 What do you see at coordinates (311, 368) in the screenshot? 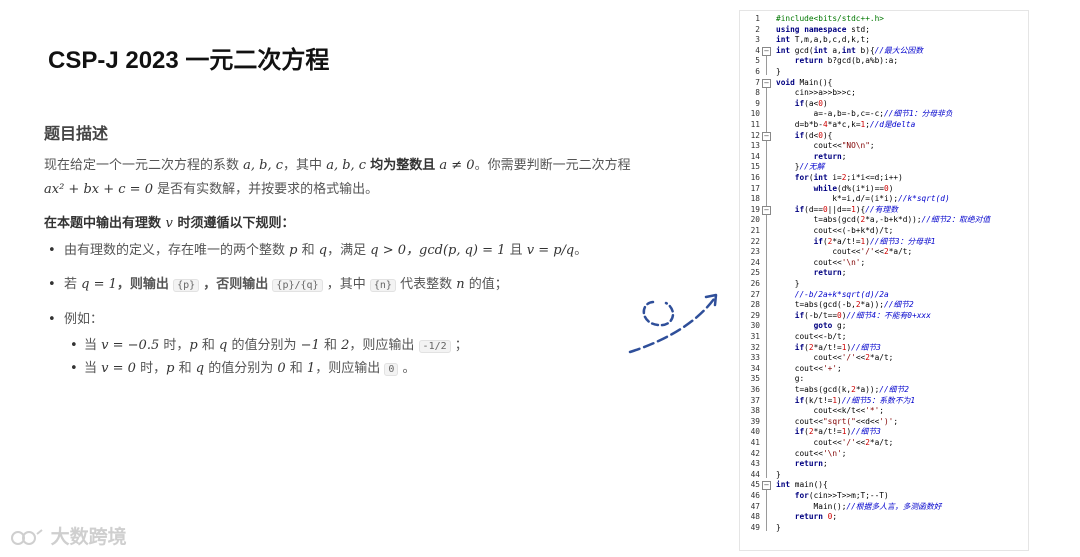
I see `math-value: 1` at bounding box center [311, 368].